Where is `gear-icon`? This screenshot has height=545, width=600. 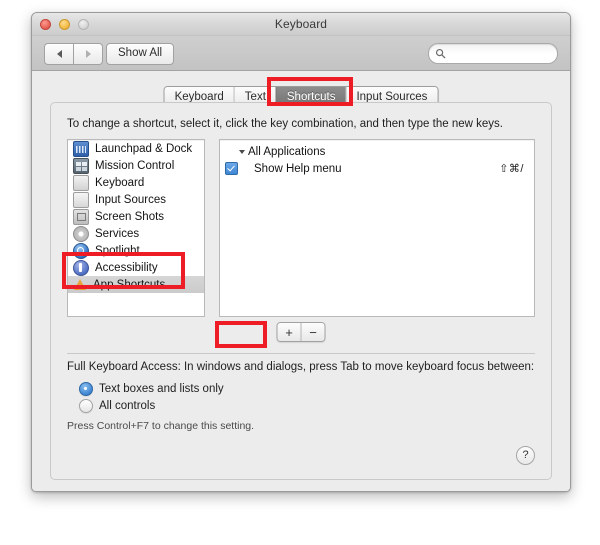 gear-icon is located at coordinates (81, 233).